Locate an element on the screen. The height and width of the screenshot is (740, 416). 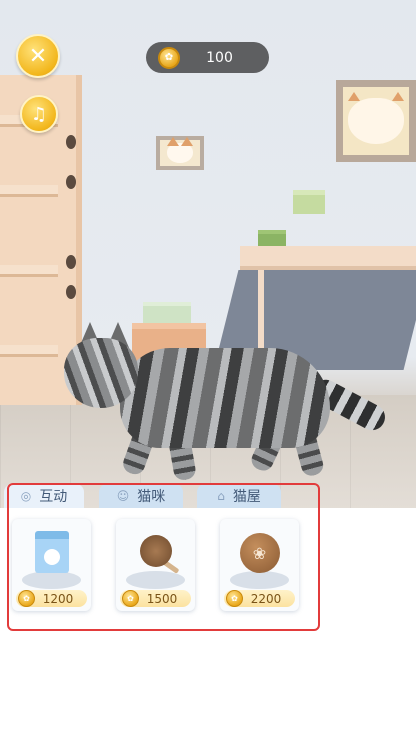
shop-item-catnip-lollipop: ✿ 1500 is located at coordinates (155, 565).